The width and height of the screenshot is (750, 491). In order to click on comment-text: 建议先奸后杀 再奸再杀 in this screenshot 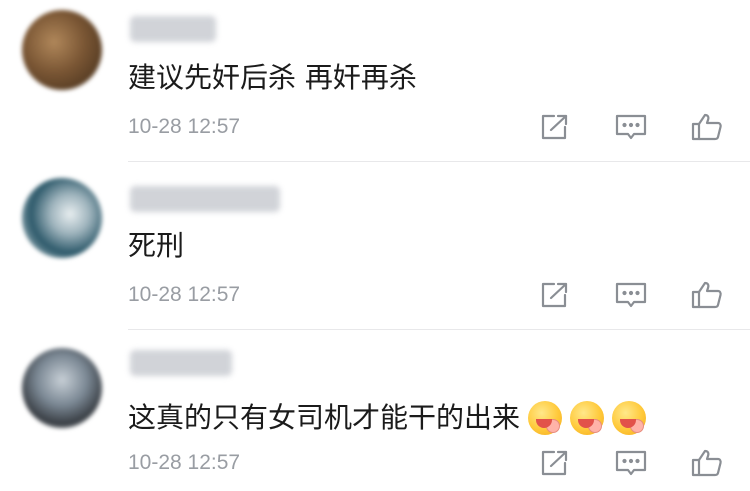, I will do `click(272, 77)`.